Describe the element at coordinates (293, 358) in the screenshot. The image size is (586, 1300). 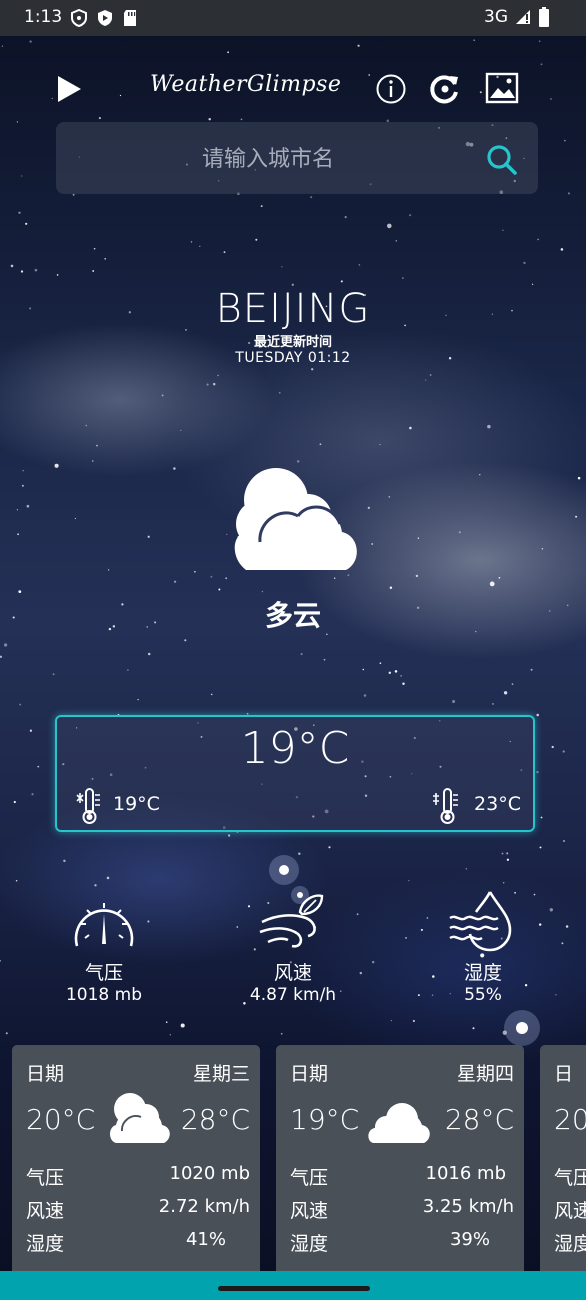
I see `last-updated-time: TUESDAY 01:12` at that location.